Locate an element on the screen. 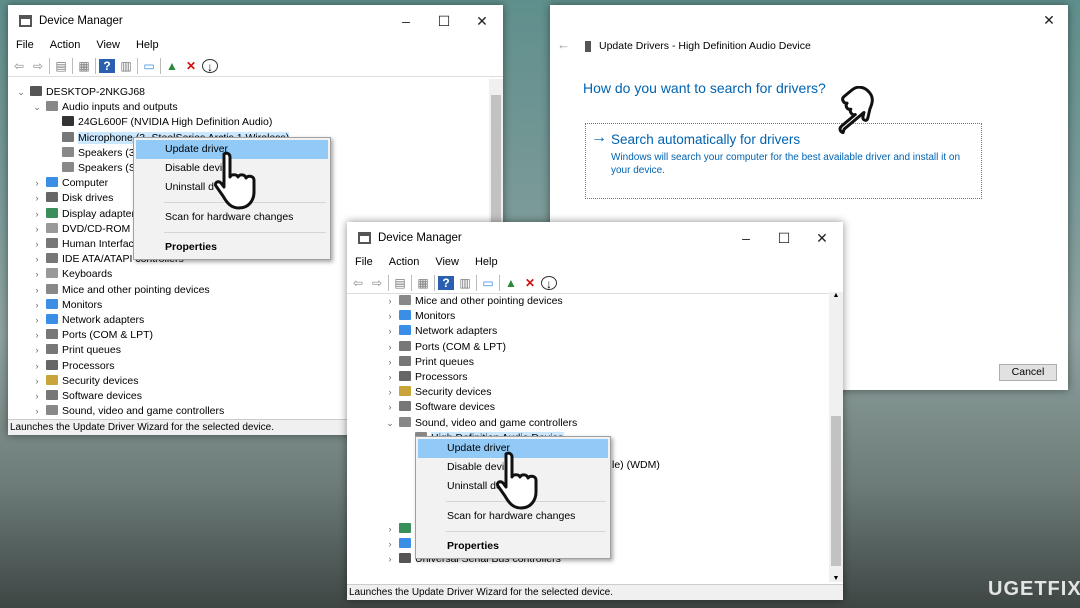 The image size is (1080, 608). scrollbar: ▲ ▼ is located at coordinates (836, 437).